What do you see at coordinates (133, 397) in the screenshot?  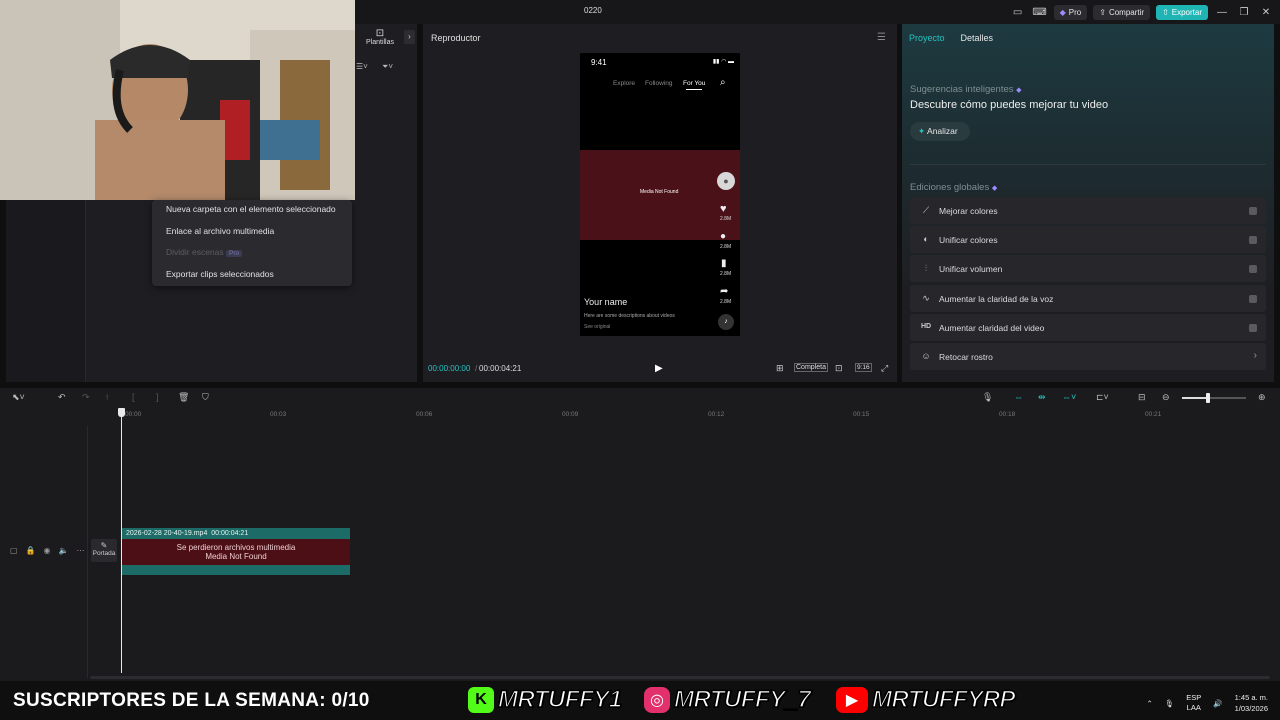 I see `trim-left-icon: [` at bounding box center [133, 397].